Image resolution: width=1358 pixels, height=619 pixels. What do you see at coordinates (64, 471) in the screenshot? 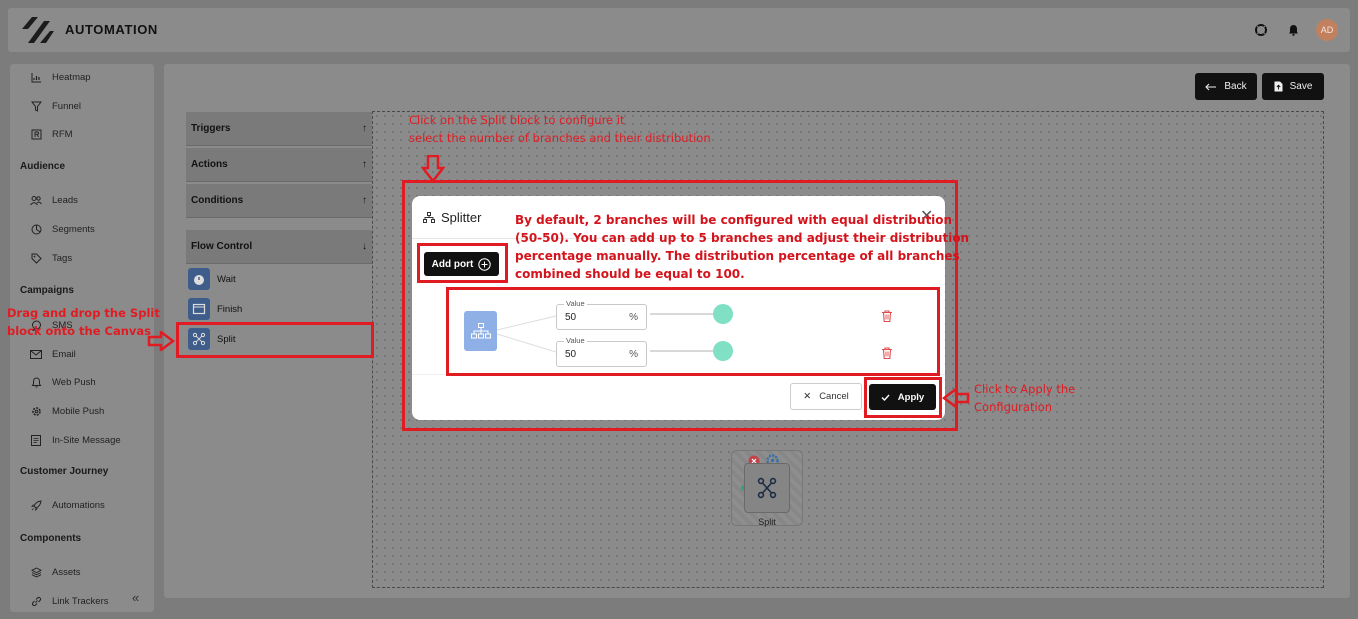
I see `sidebar-section-customer-journey: Customer Journey` at bounding box center [64, 471].